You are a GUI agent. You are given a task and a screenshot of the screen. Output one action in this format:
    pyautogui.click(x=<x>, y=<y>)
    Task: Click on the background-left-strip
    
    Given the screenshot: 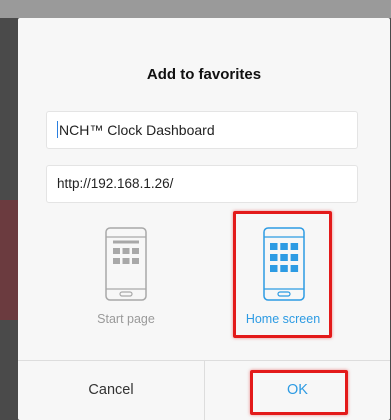 What is the action you would take?
    pyautogui.click(x=9, y=260)
    